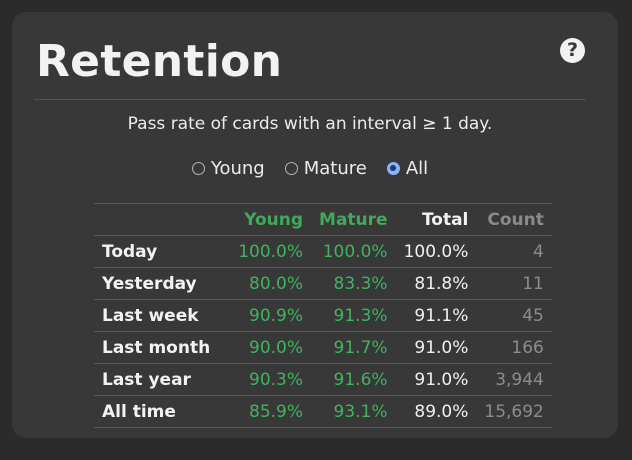 The height and width of the screenshot is (460, 632). I want to click on mature-value: 93.1%, so click(353, 411).